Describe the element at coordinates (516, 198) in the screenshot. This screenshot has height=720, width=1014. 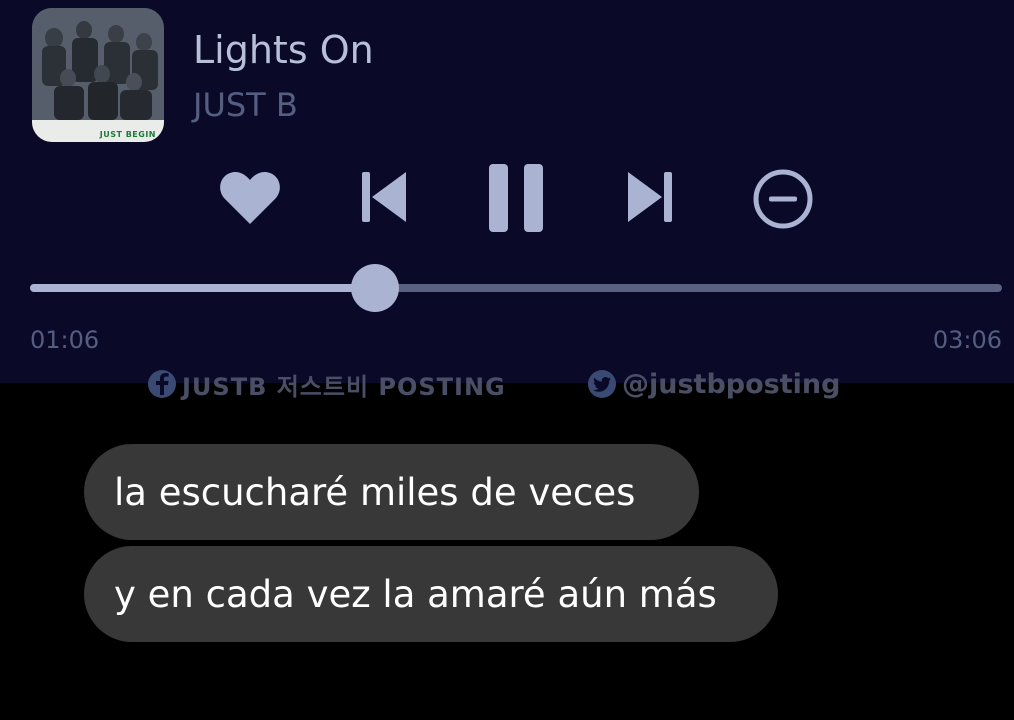
I see `pause-icon` at that location.